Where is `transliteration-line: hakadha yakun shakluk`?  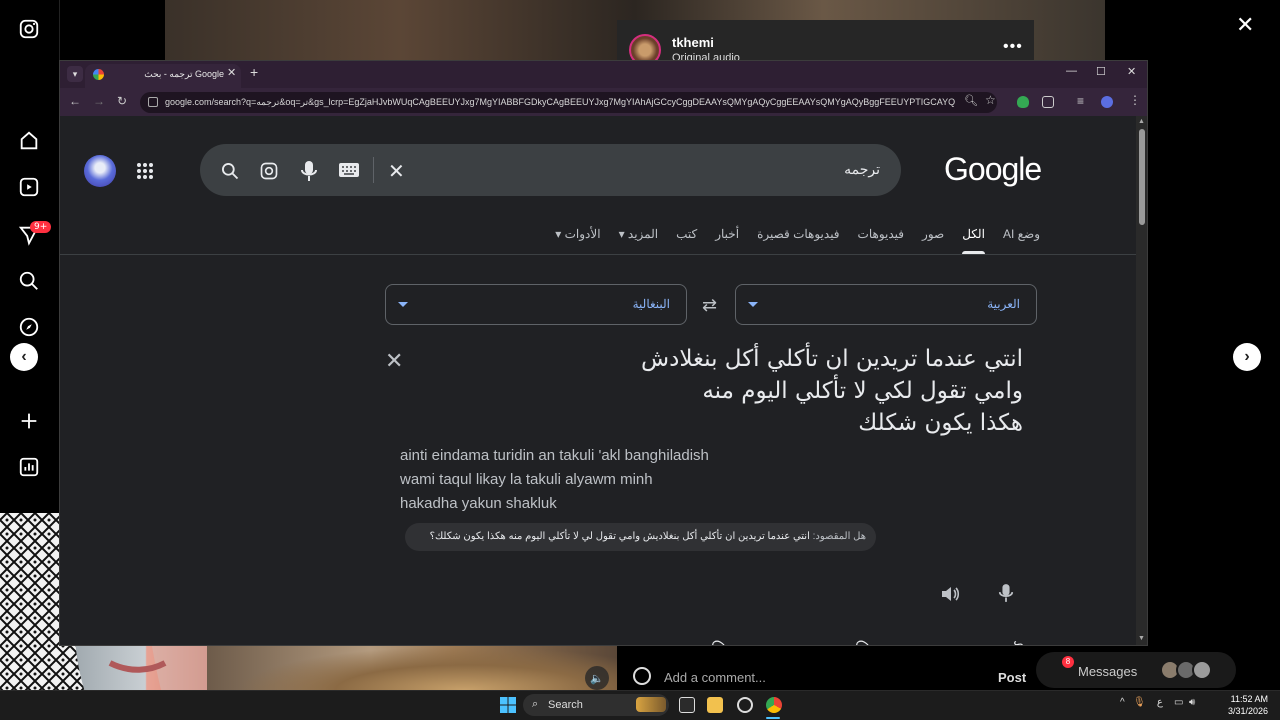
transliteration-line: hakadha yakun shakluk is located at coordinates (478, 503).